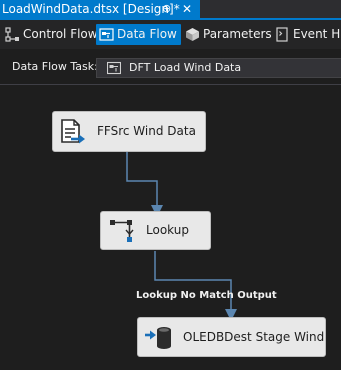 The height and width of the screenshot is (370, 341). What do you see at coordinates (147, 34) in the screenshot?
I see `tab-data-flow-label: Data Flow` at bounding box center [147, 34].